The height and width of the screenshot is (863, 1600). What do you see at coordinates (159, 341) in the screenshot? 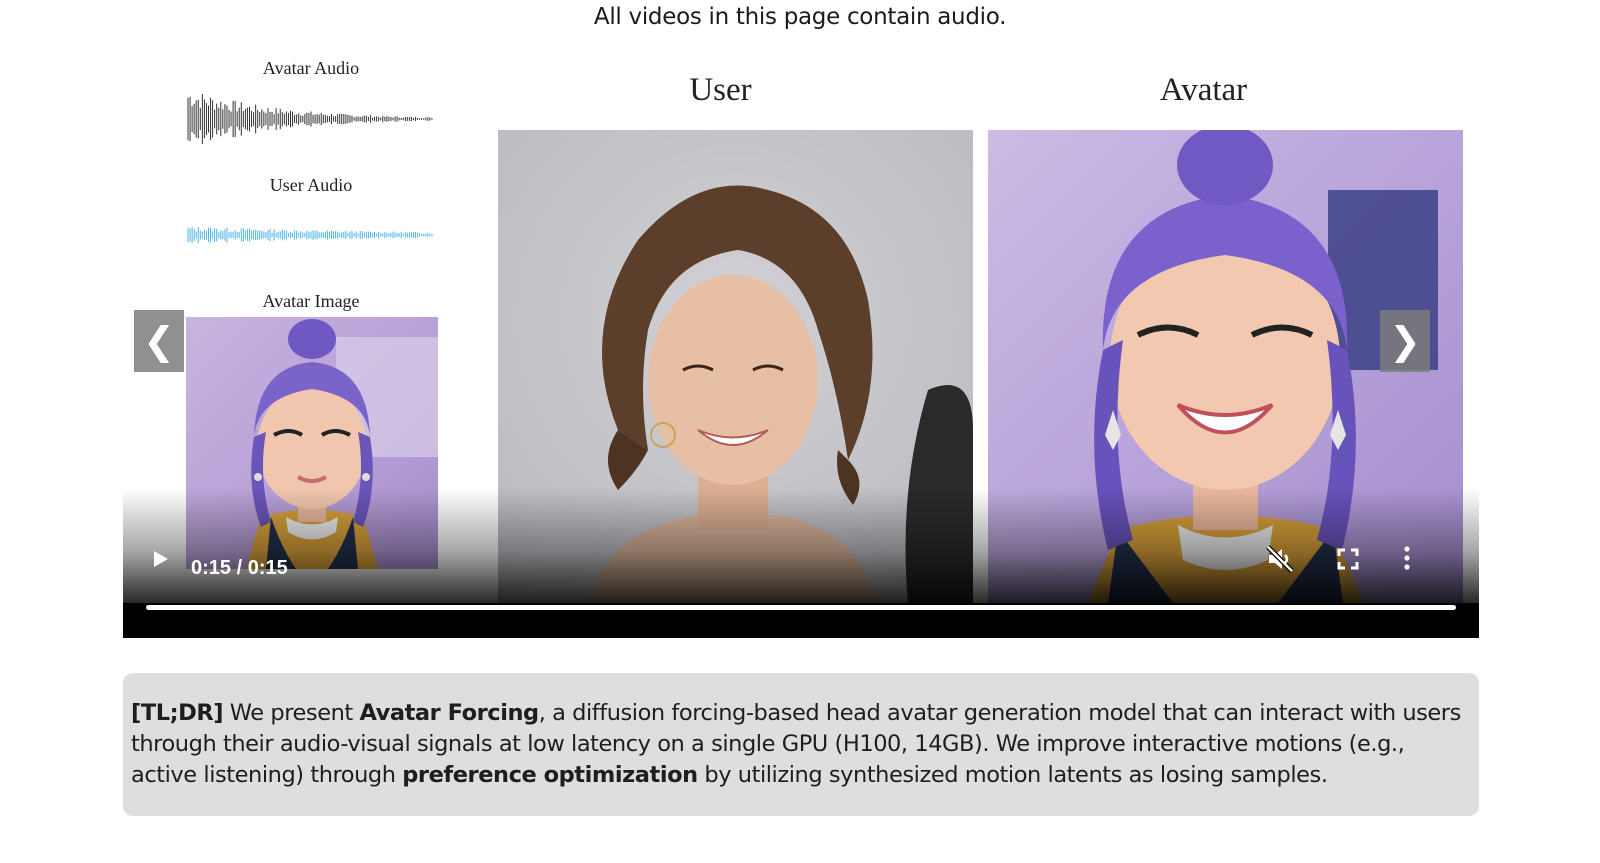
I see `previous-video-button: ❮` at bounding box center [159, 341].